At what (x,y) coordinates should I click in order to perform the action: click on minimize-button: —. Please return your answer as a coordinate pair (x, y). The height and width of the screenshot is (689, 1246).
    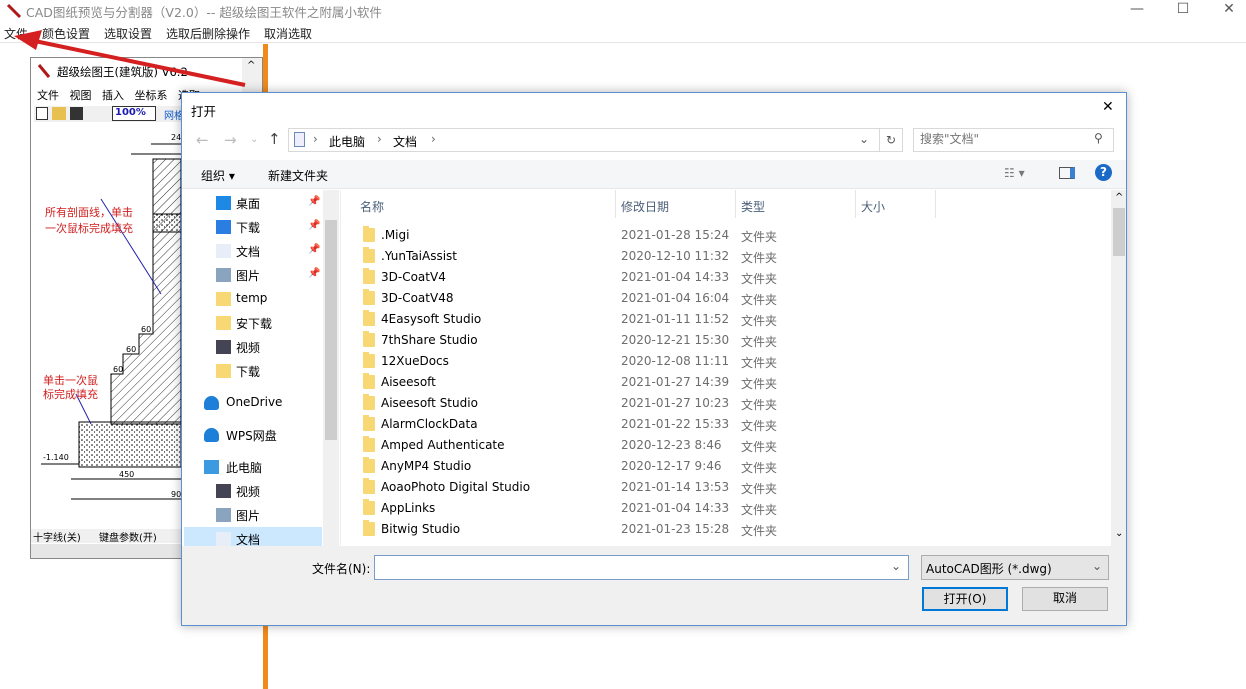
    Looking at the image, I should click on (1137, 11).